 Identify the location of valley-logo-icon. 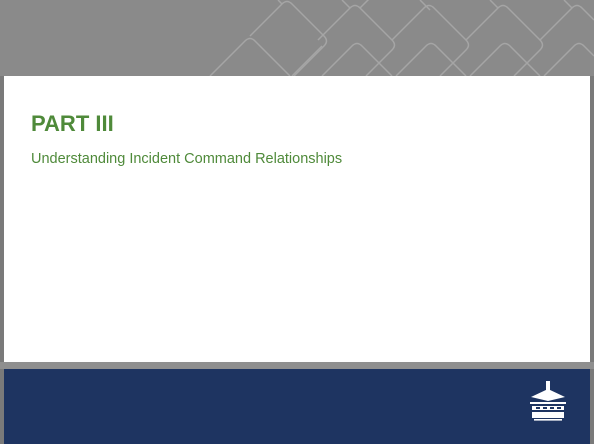
(548, 401).